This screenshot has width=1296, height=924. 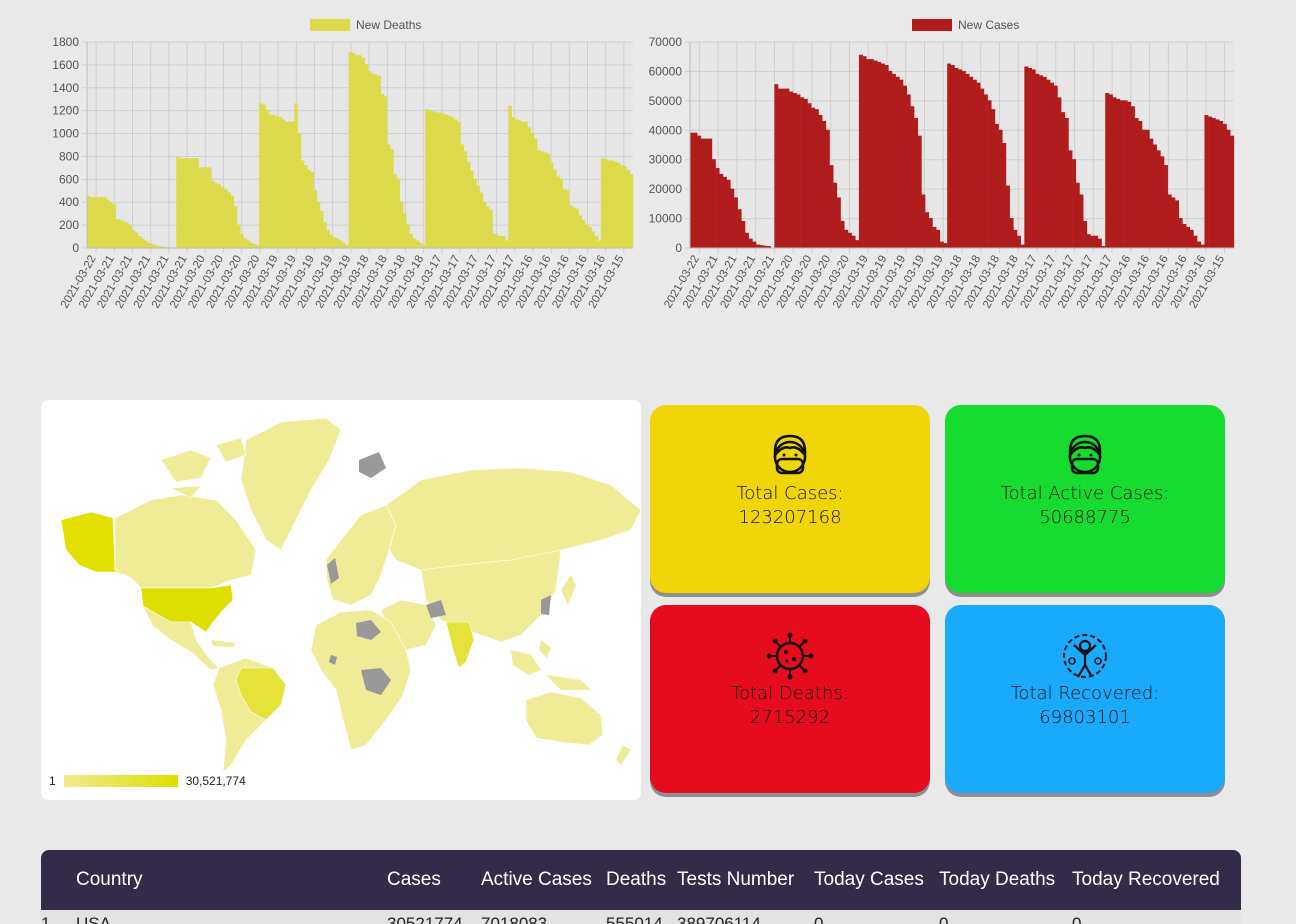 I want to click on column-header-country: Country, so click(x=109, y=880).